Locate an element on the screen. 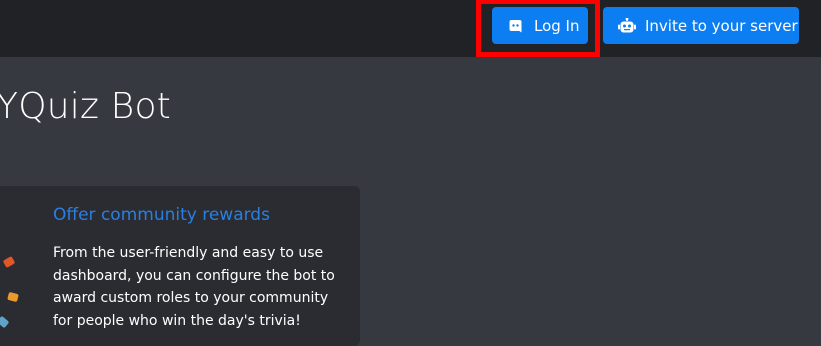 This screenshot has width=821, height=346. page-title: YQuiz Bot is located at coordinates (85, 106).